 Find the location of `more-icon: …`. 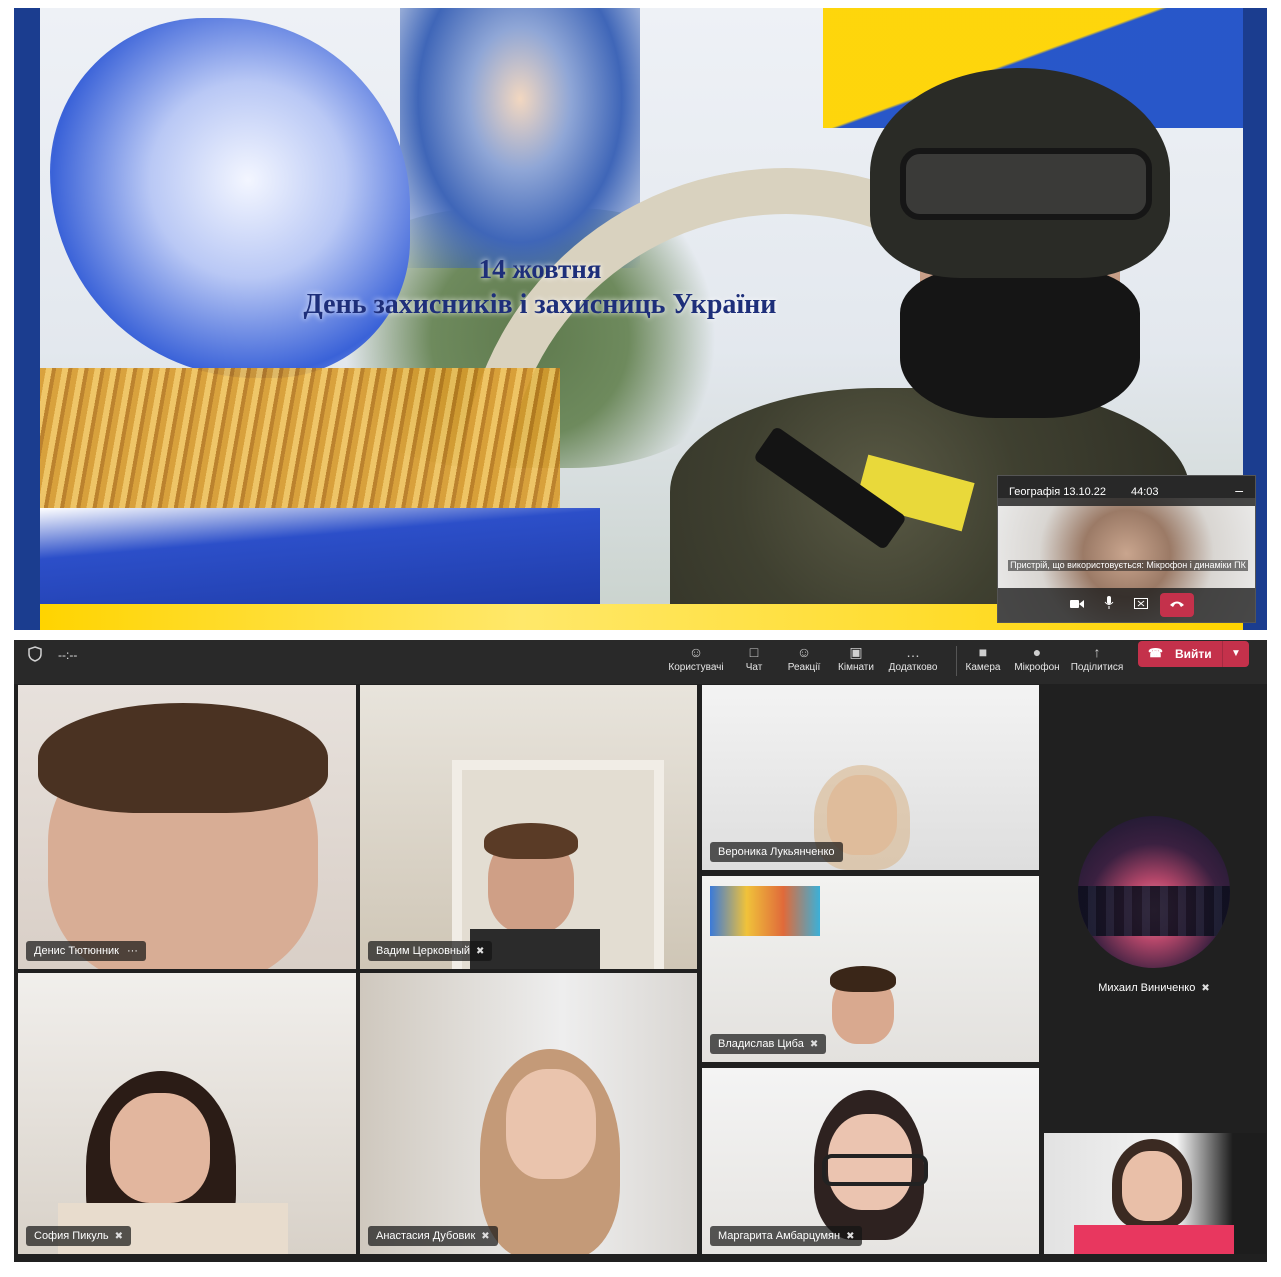

more-icon: … is located at coordinates (913, 652).